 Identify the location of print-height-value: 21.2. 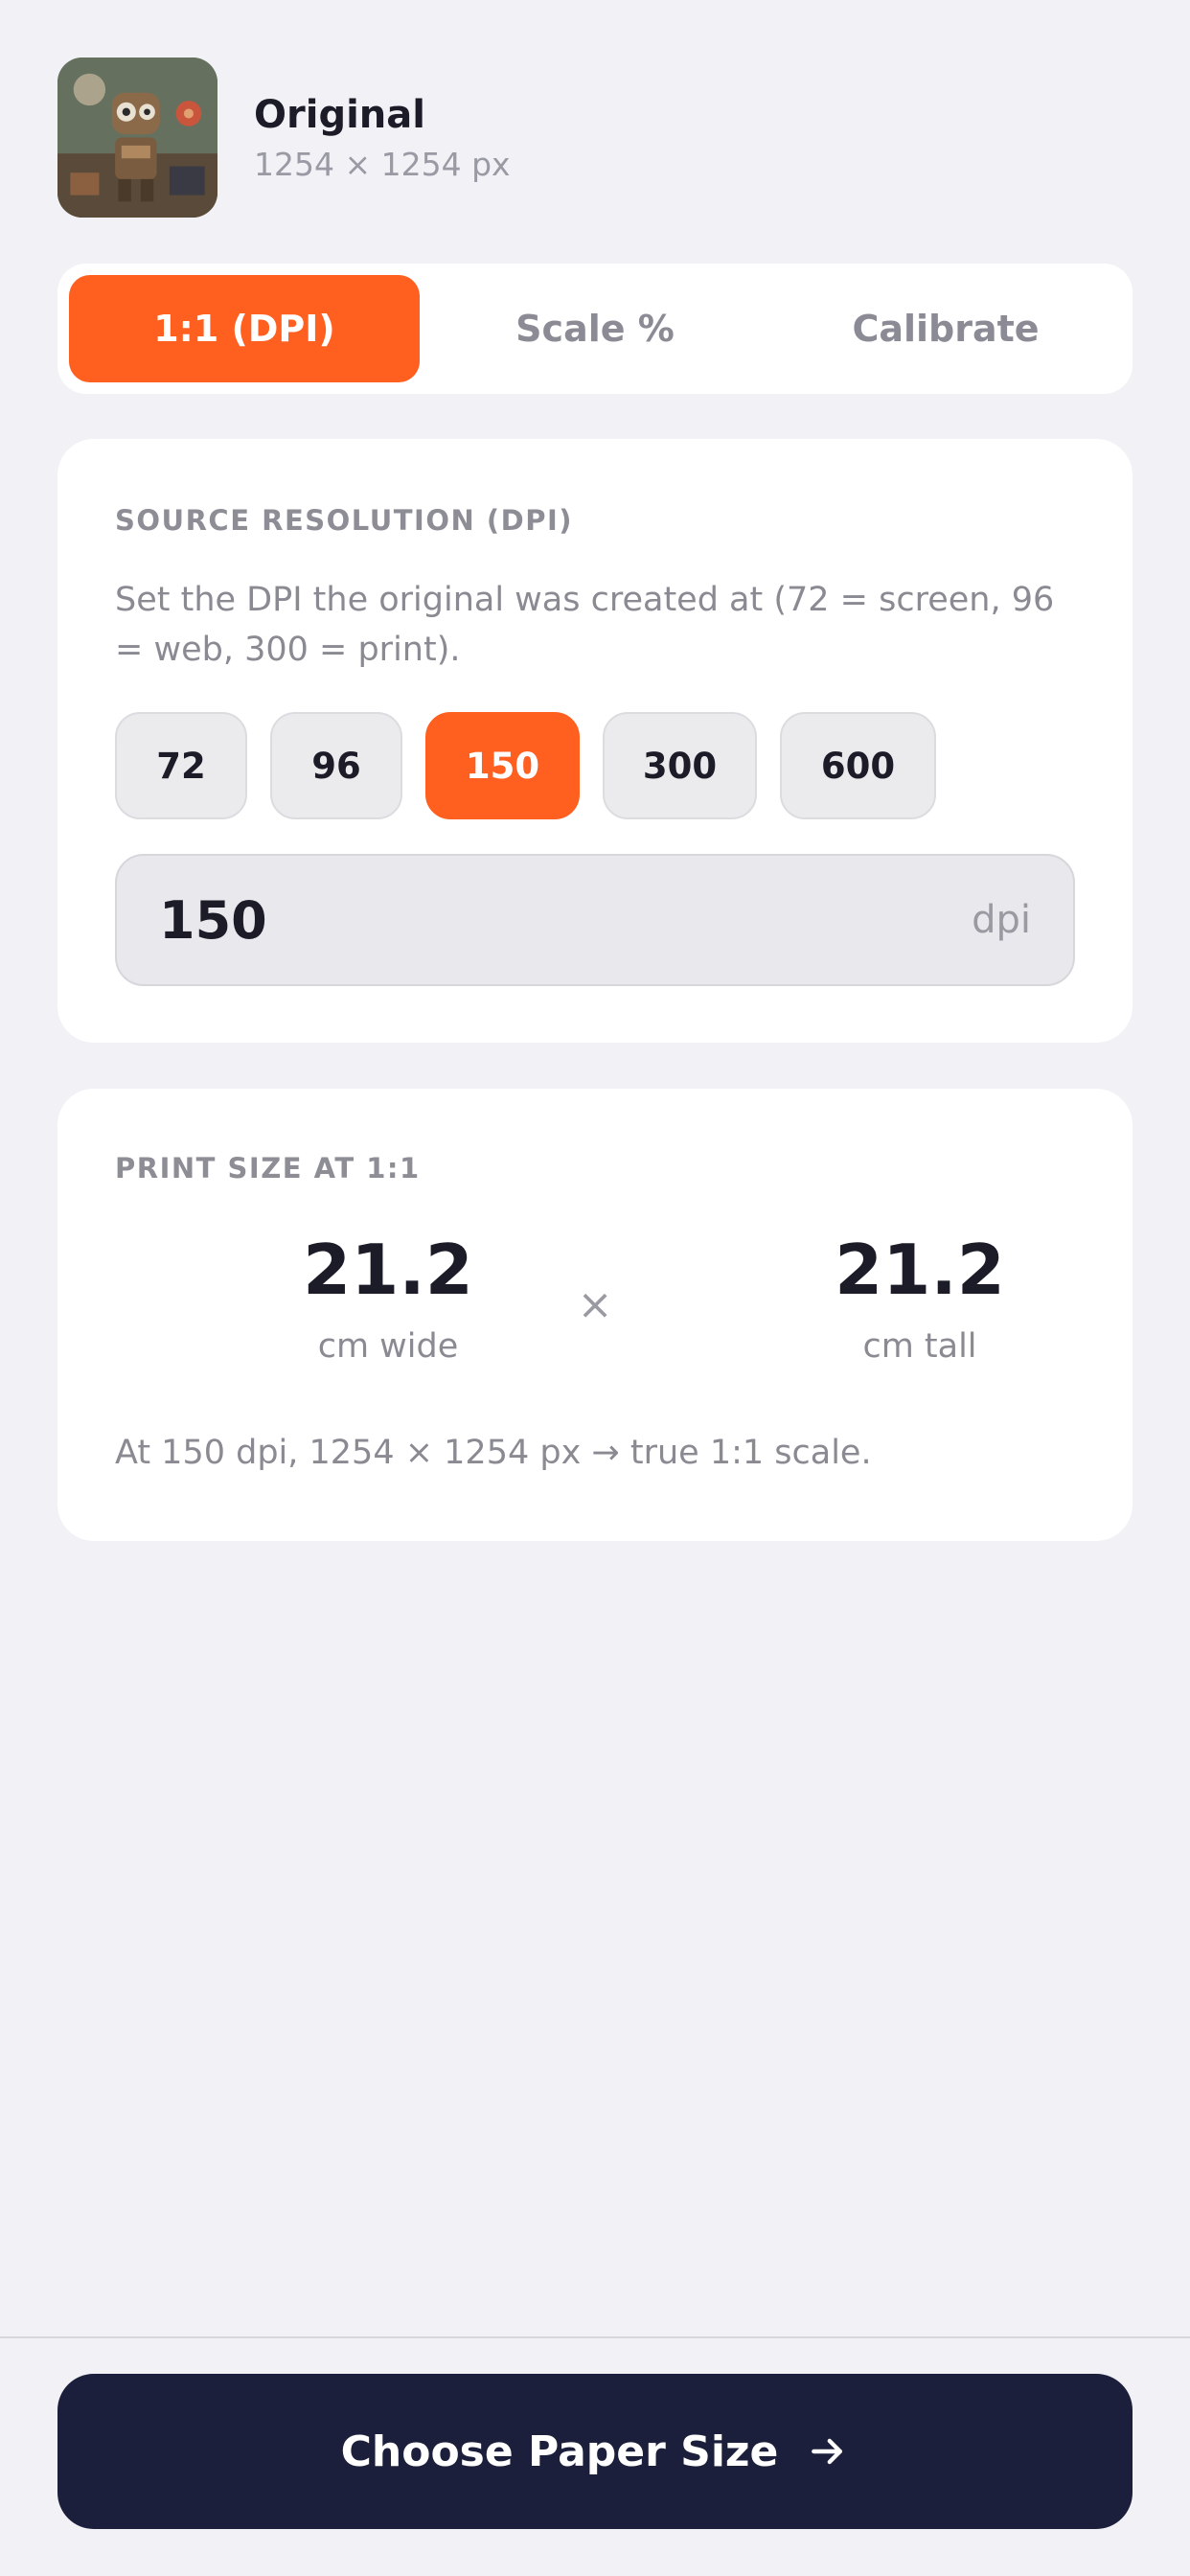
(920, 1270).